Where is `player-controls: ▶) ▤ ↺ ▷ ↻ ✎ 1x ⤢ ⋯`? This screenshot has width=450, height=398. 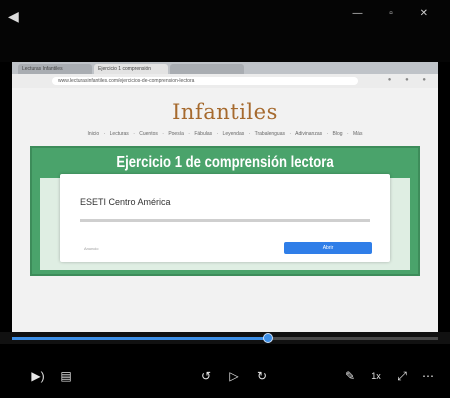
player-controls: ▶) ▤ ↺ ▷ ↻ ✎ 1x ⤢ ⋯ is located at coordinates (225, 377).